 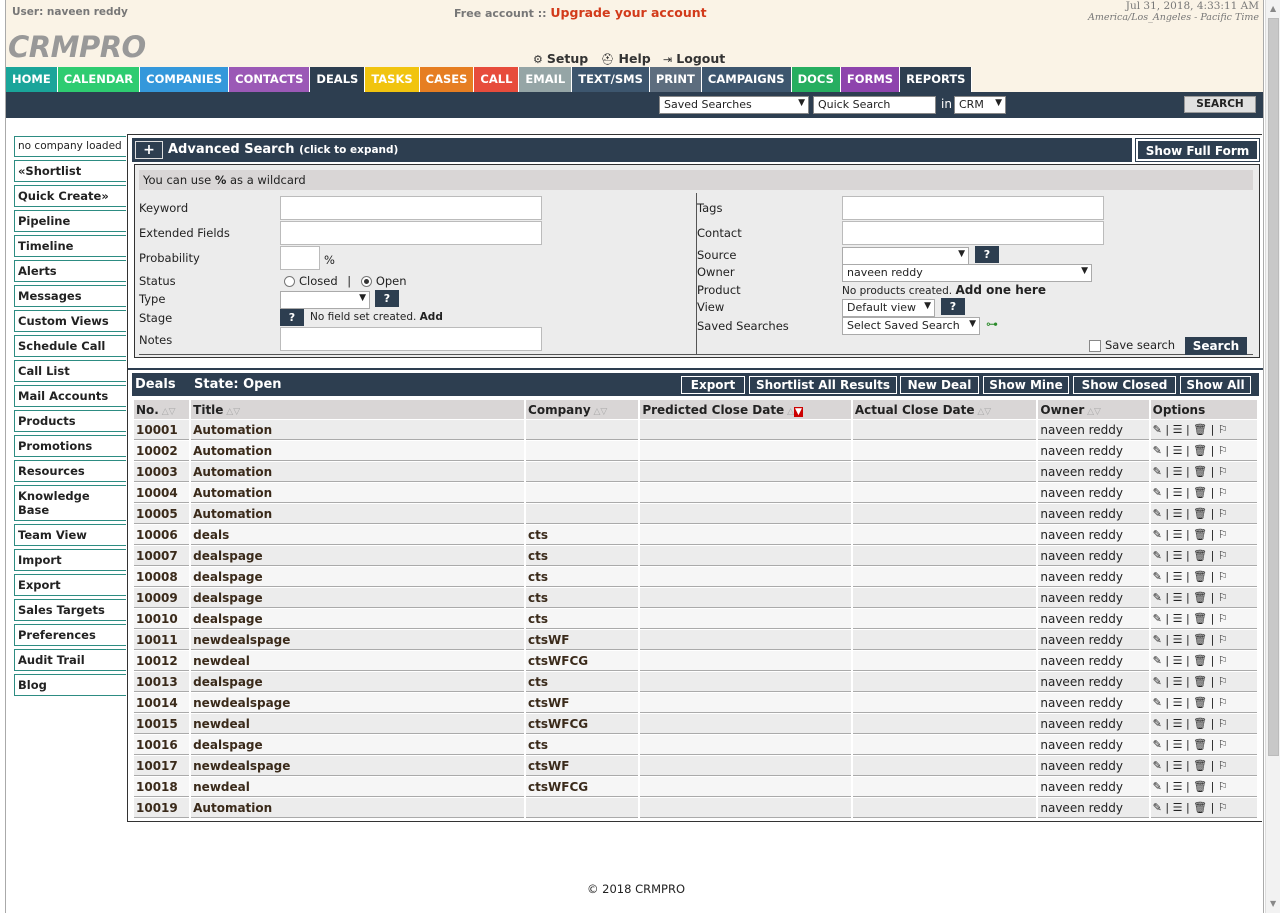 What do you see at coordinates (1203, 409) in the screenshot?
I see `column-header-options: Options` at bounding box center [1203, 409].